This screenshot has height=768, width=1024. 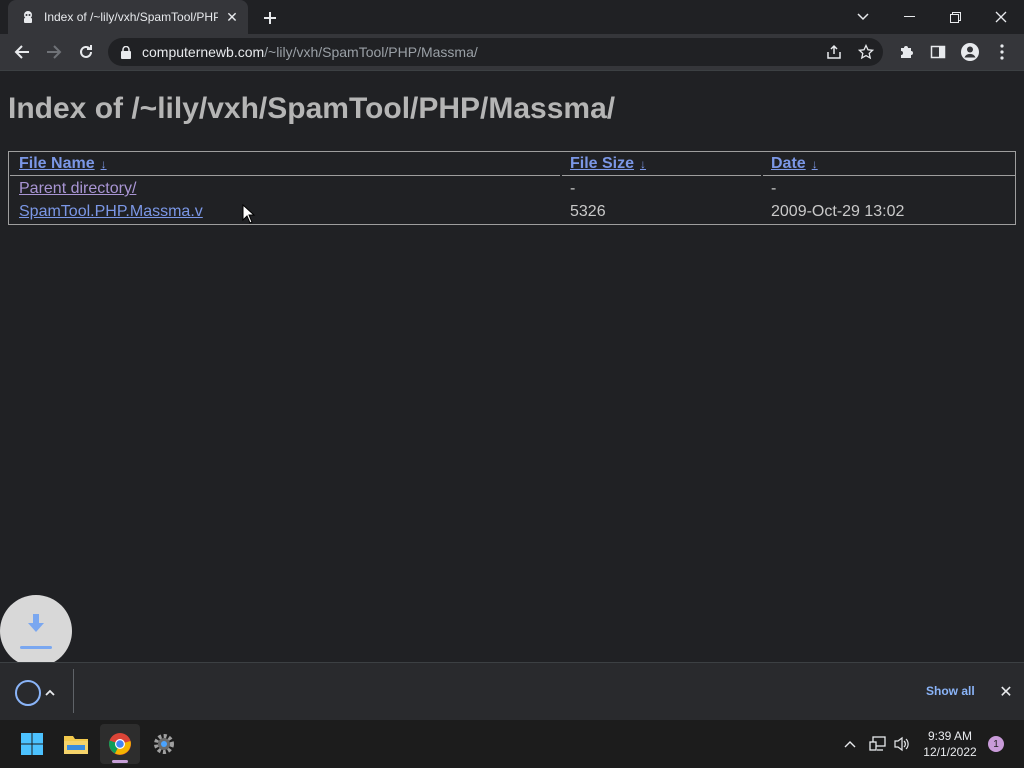 What do you see at coordinates (902, 744) in the screenshot?
I see `volume-icon` at bounding box center [902, 744].